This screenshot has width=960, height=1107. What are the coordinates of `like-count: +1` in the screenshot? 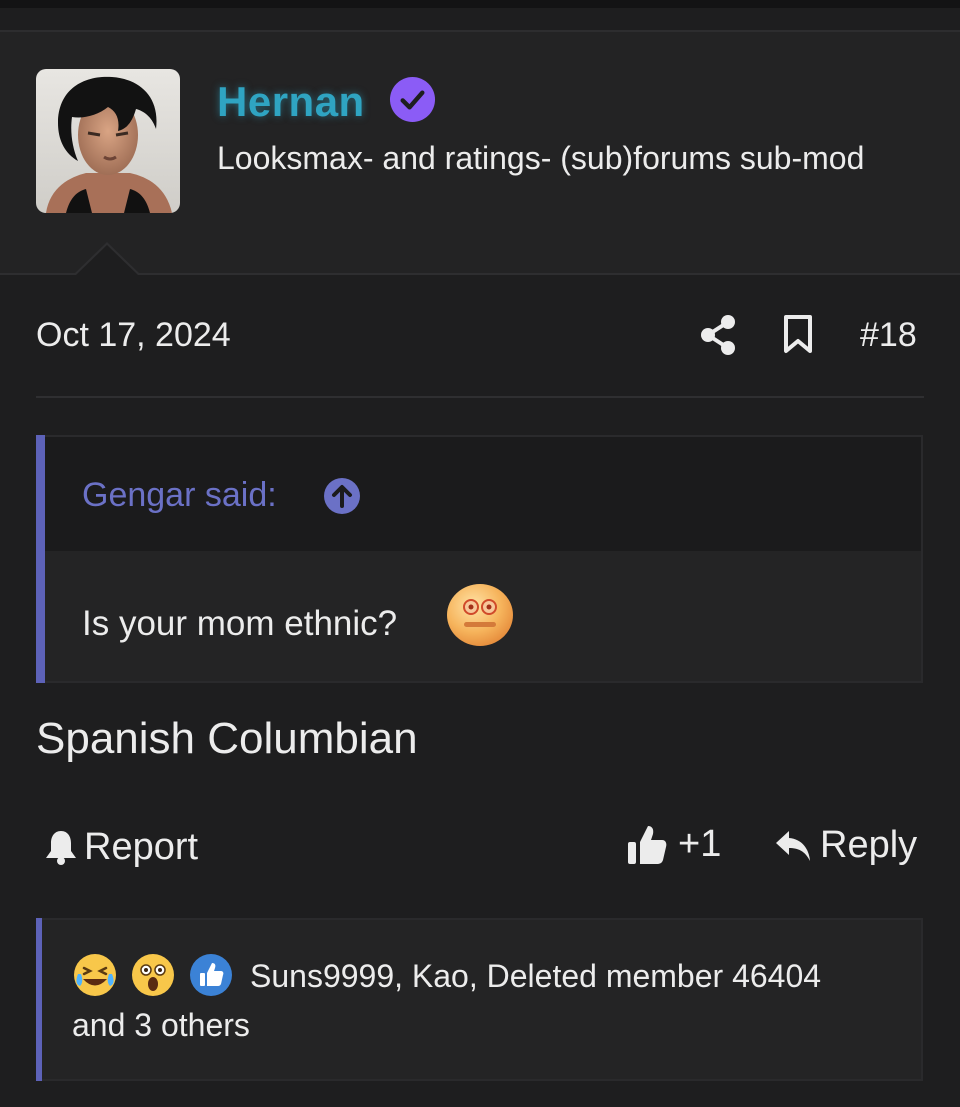 It's located at (700, 843).